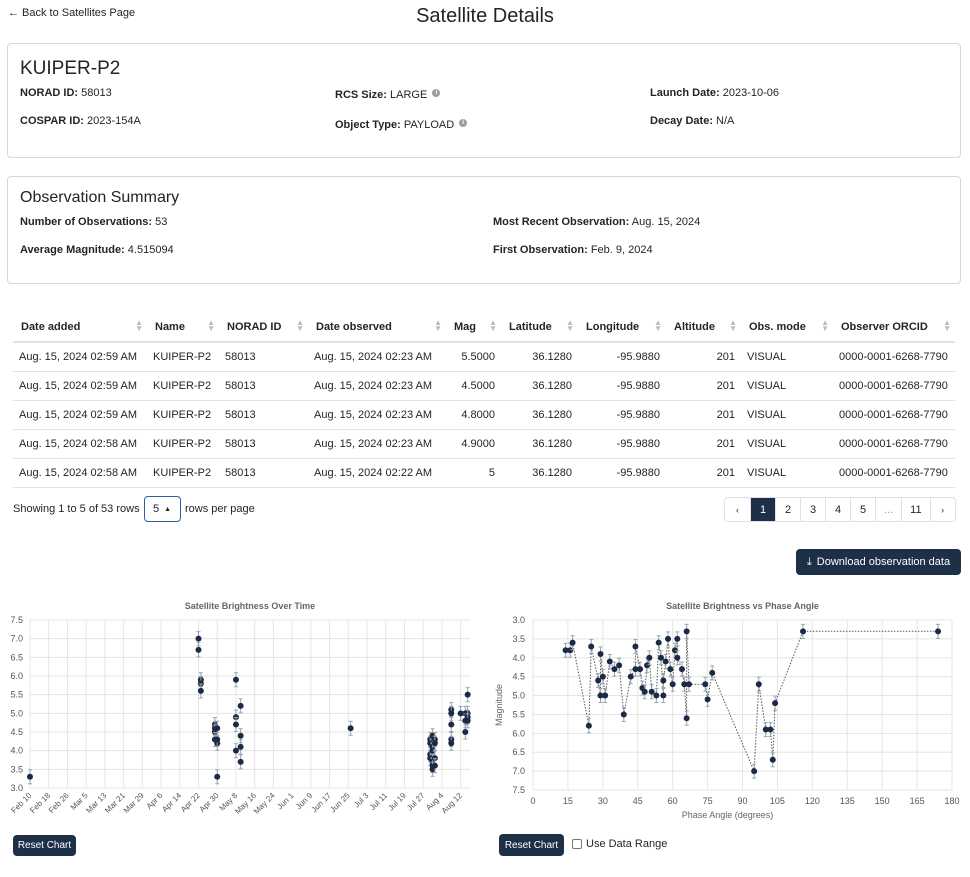 This screenshot has height=877, width=970. I want to click on column-header-altitude: Altitude ▲ ▼, so click(703, 327).